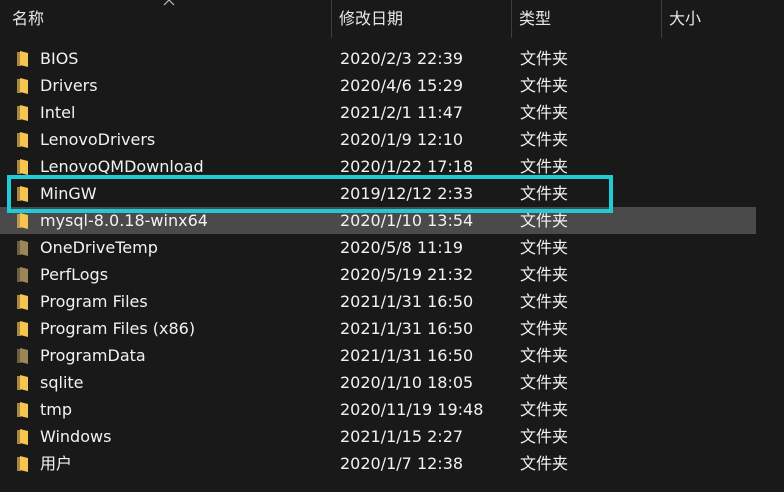 The height and width of the screenshot is (492, 784). Describe the element at coordinates (402, 247) in the screenshot. I see `file-modified-date: 2020/5/8 11:19` at that location.